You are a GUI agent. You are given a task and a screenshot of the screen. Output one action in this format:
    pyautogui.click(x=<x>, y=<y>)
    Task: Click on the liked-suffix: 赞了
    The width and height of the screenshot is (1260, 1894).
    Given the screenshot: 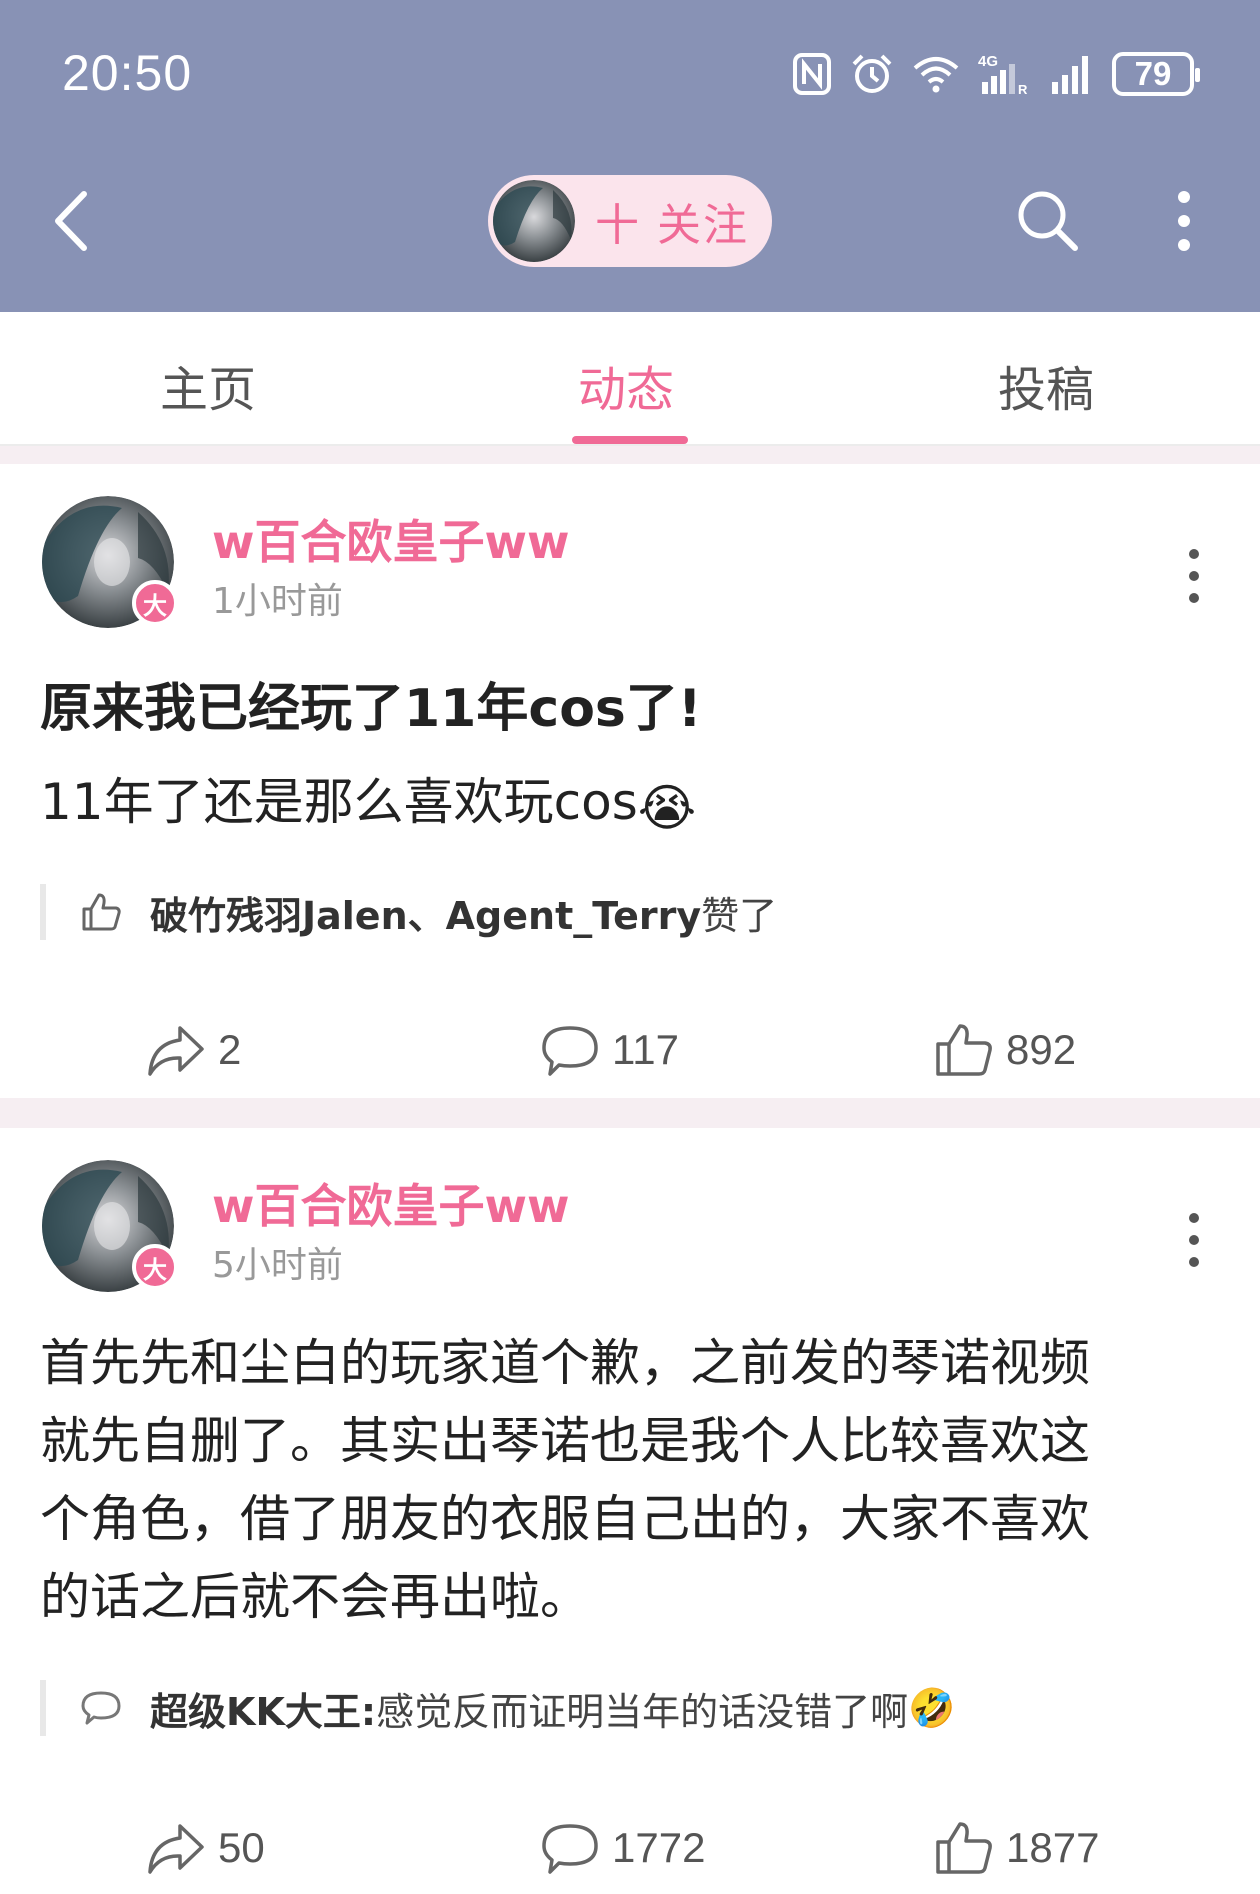 What is the action you would take?
    pyautogui.click(x=739, y=915)
    